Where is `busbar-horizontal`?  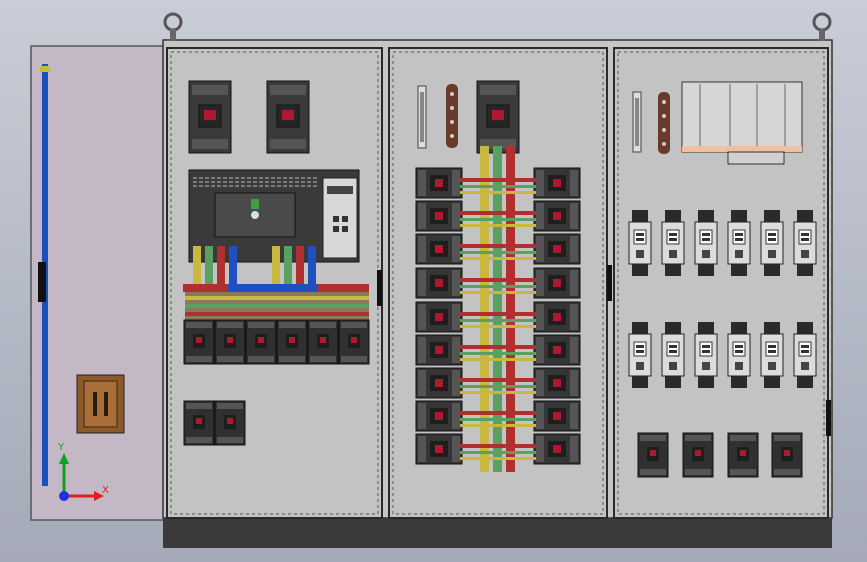 busbar-horizontal is located at coordinates (276, 302).